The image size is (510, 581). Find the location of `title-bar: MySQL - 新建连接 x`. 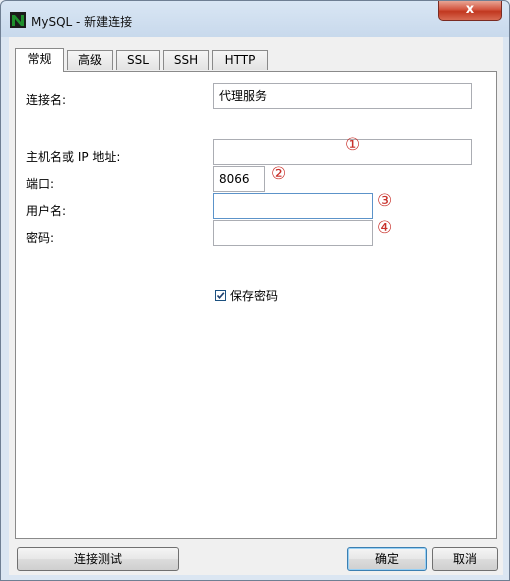

title-bar: MySQL - 新建连接 x is located at coordinates (255, 19).